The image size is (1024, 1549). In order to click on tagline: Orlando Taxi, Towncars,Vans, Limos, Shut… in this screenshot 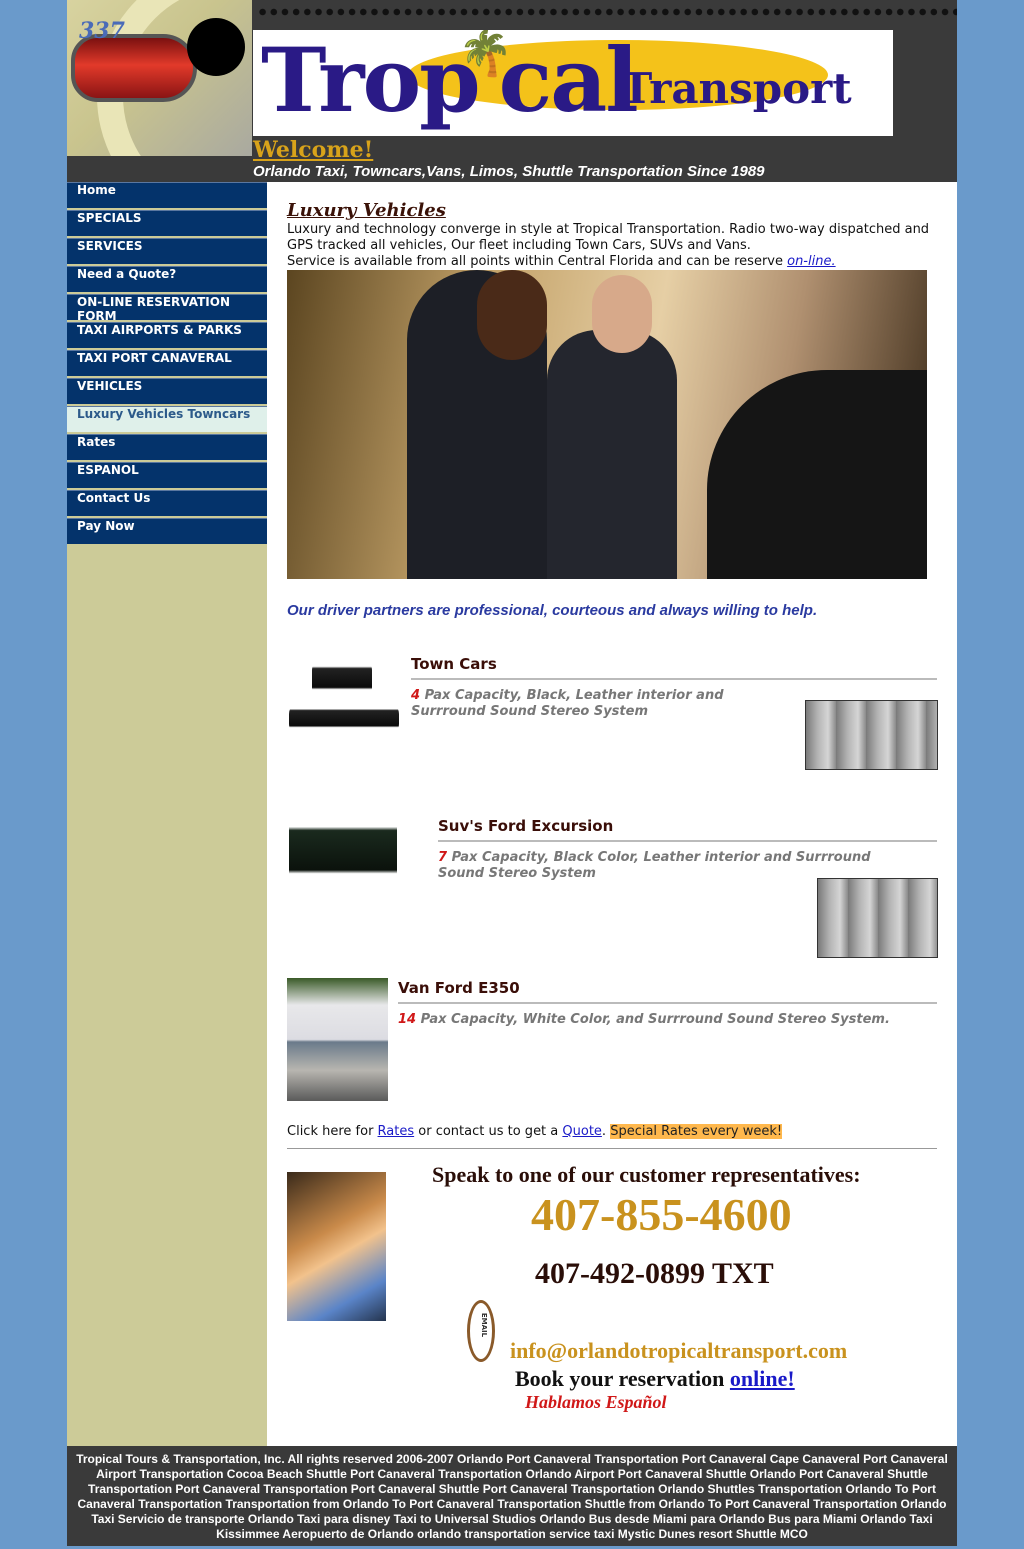, I will do `click(509, 171)`.